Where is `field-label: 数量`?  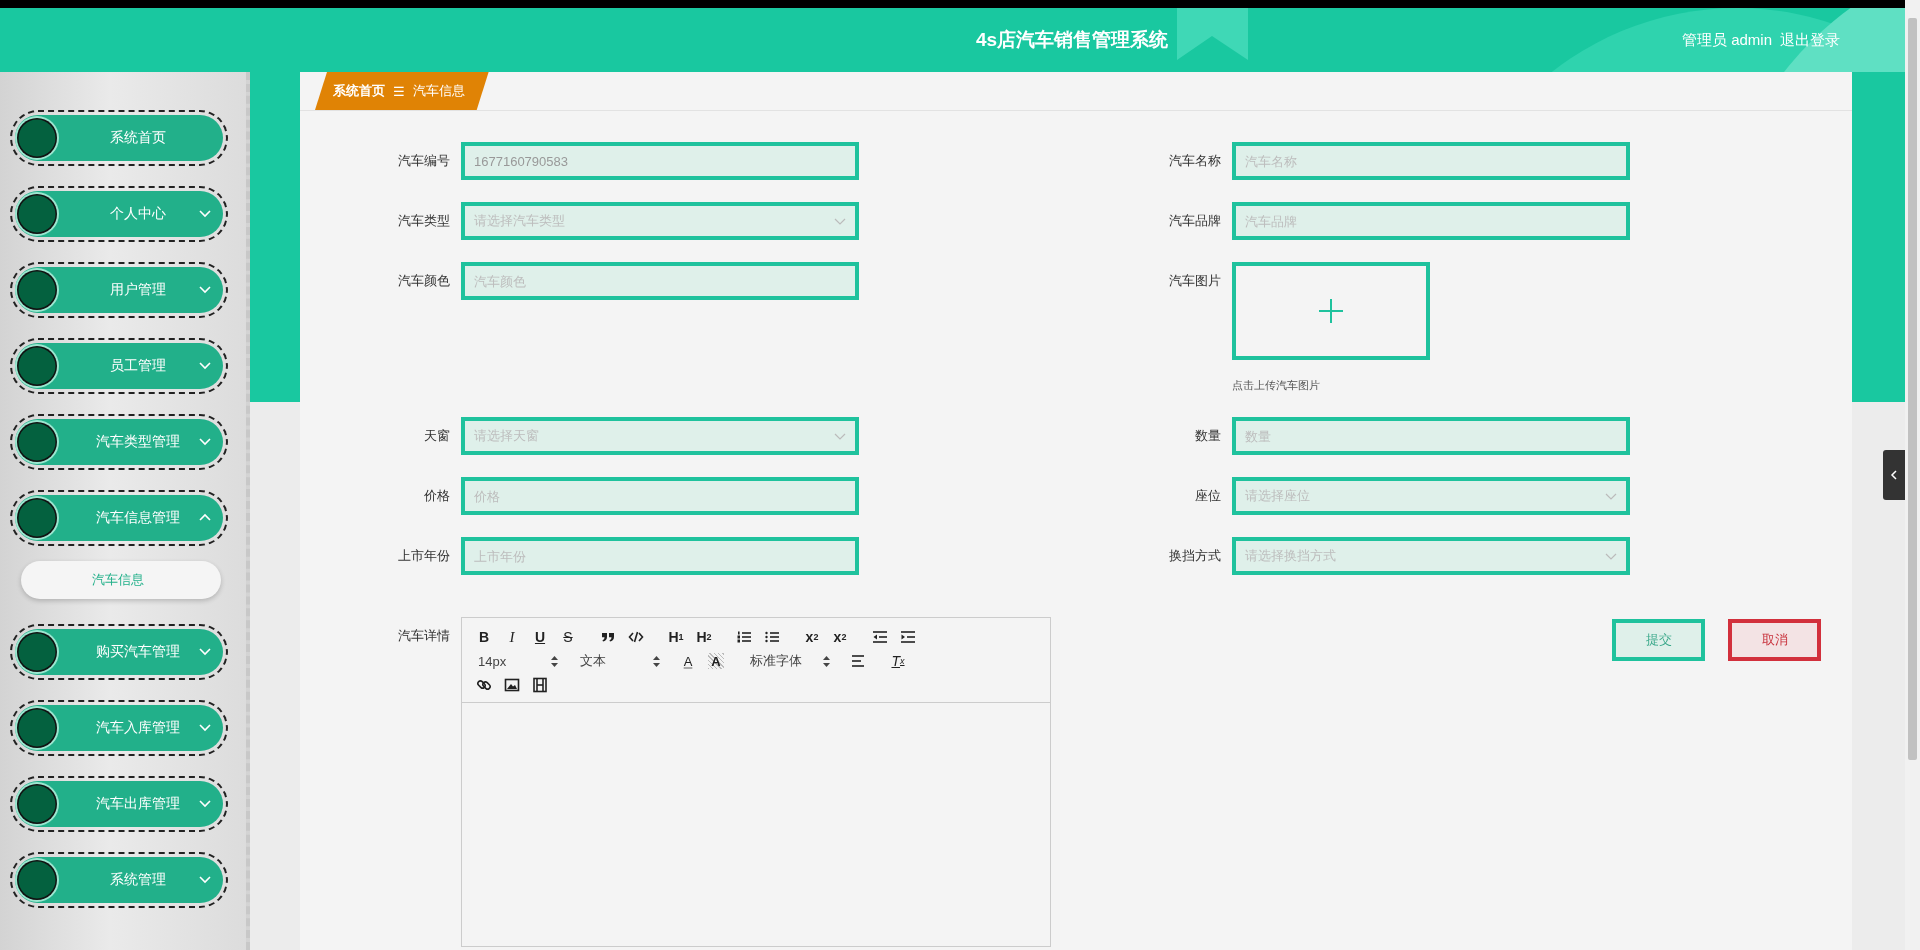
field-label: 数量 is located at coordinates (1208, 436).